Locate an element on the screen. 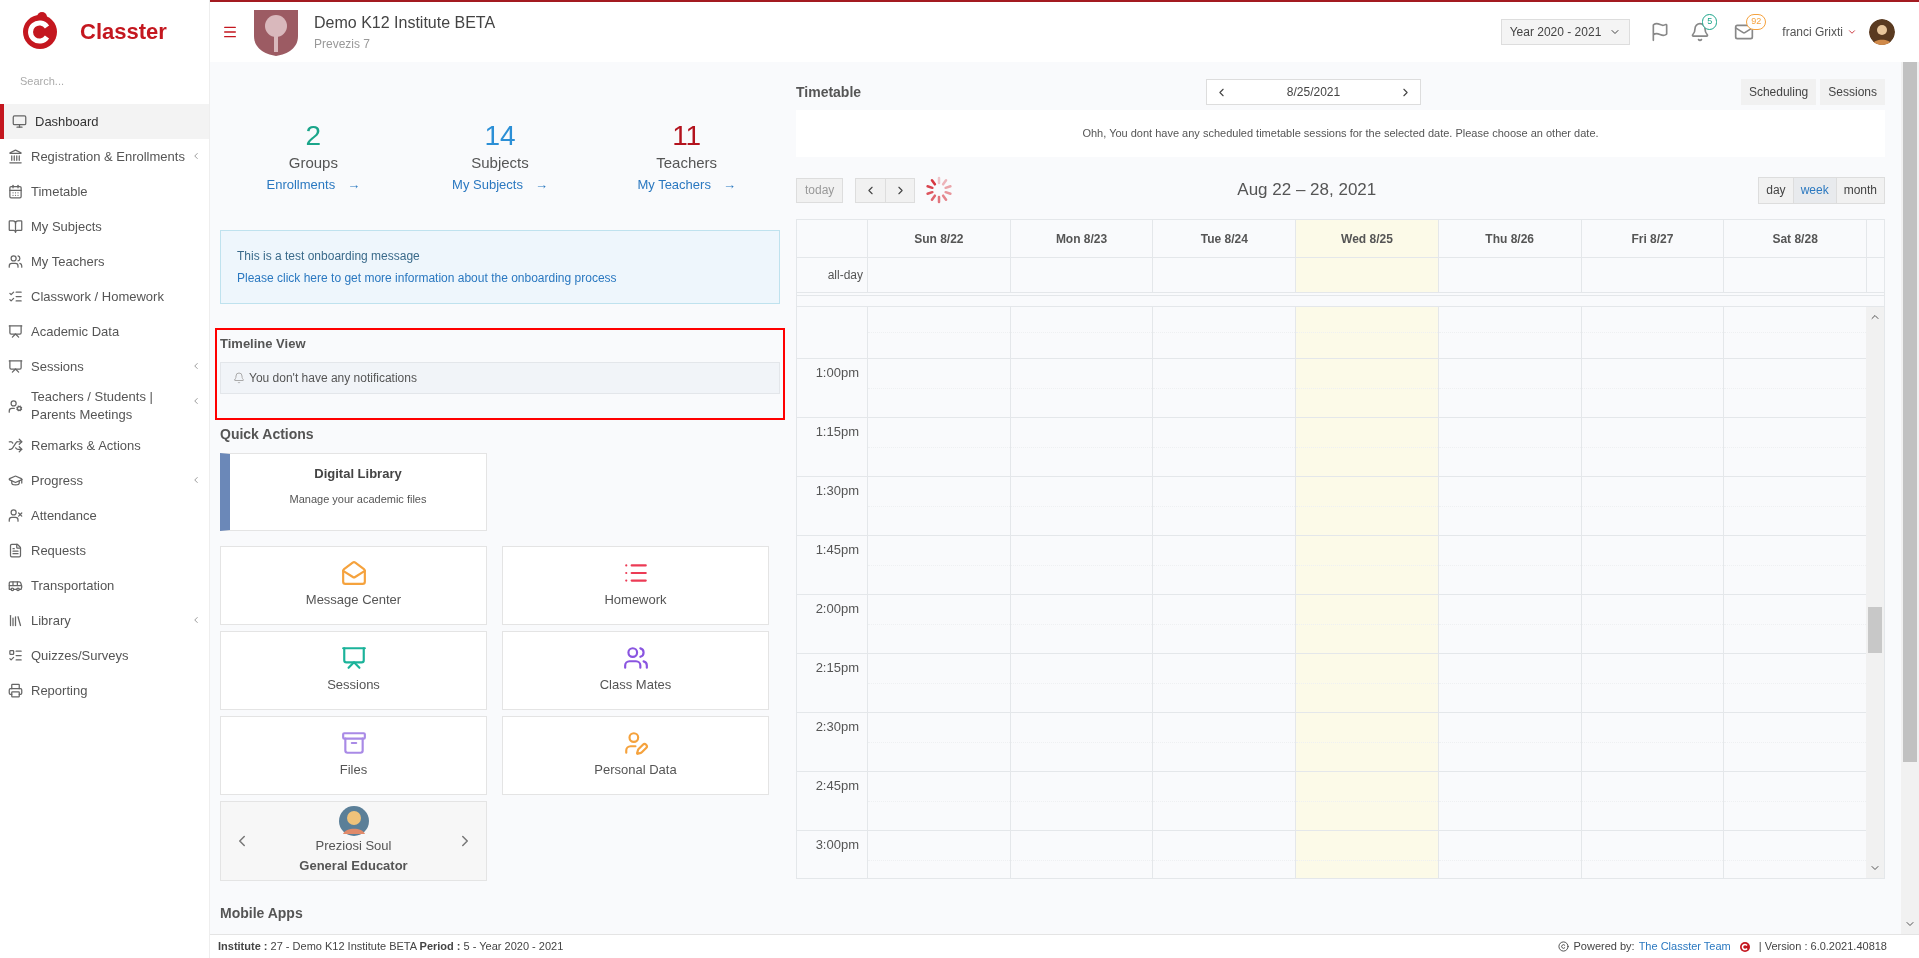 The image size is (1919, 958). sidebar-item: Dashboard is located at coordinates (104, 121).